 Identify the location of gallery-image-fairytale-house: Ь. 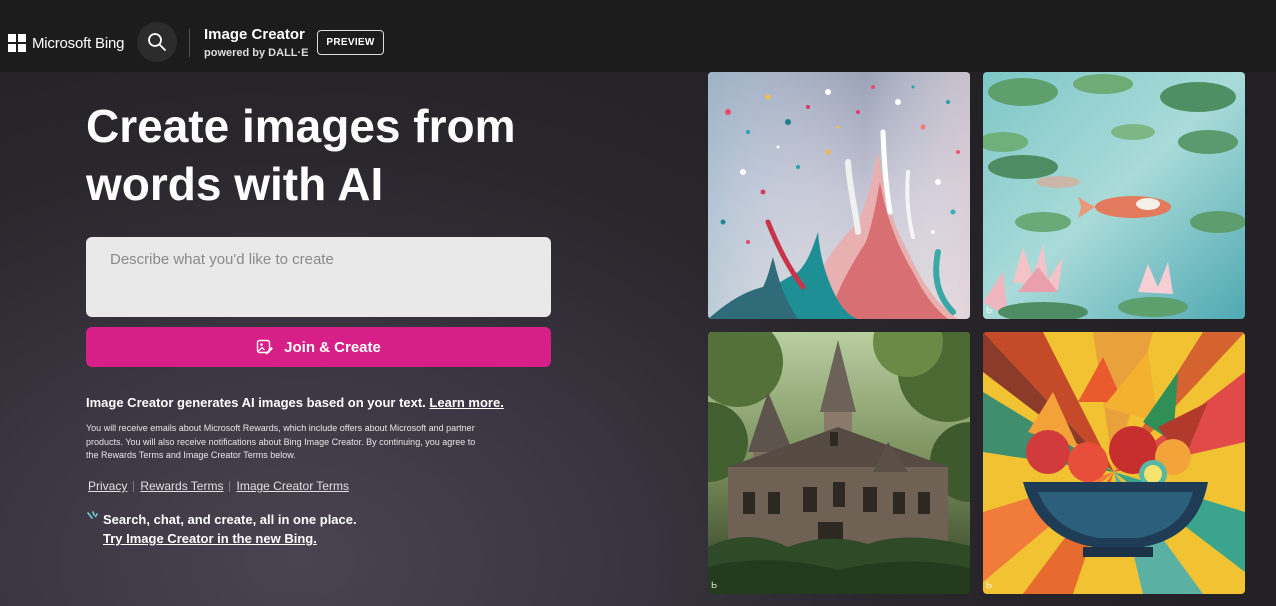
(839, 463).